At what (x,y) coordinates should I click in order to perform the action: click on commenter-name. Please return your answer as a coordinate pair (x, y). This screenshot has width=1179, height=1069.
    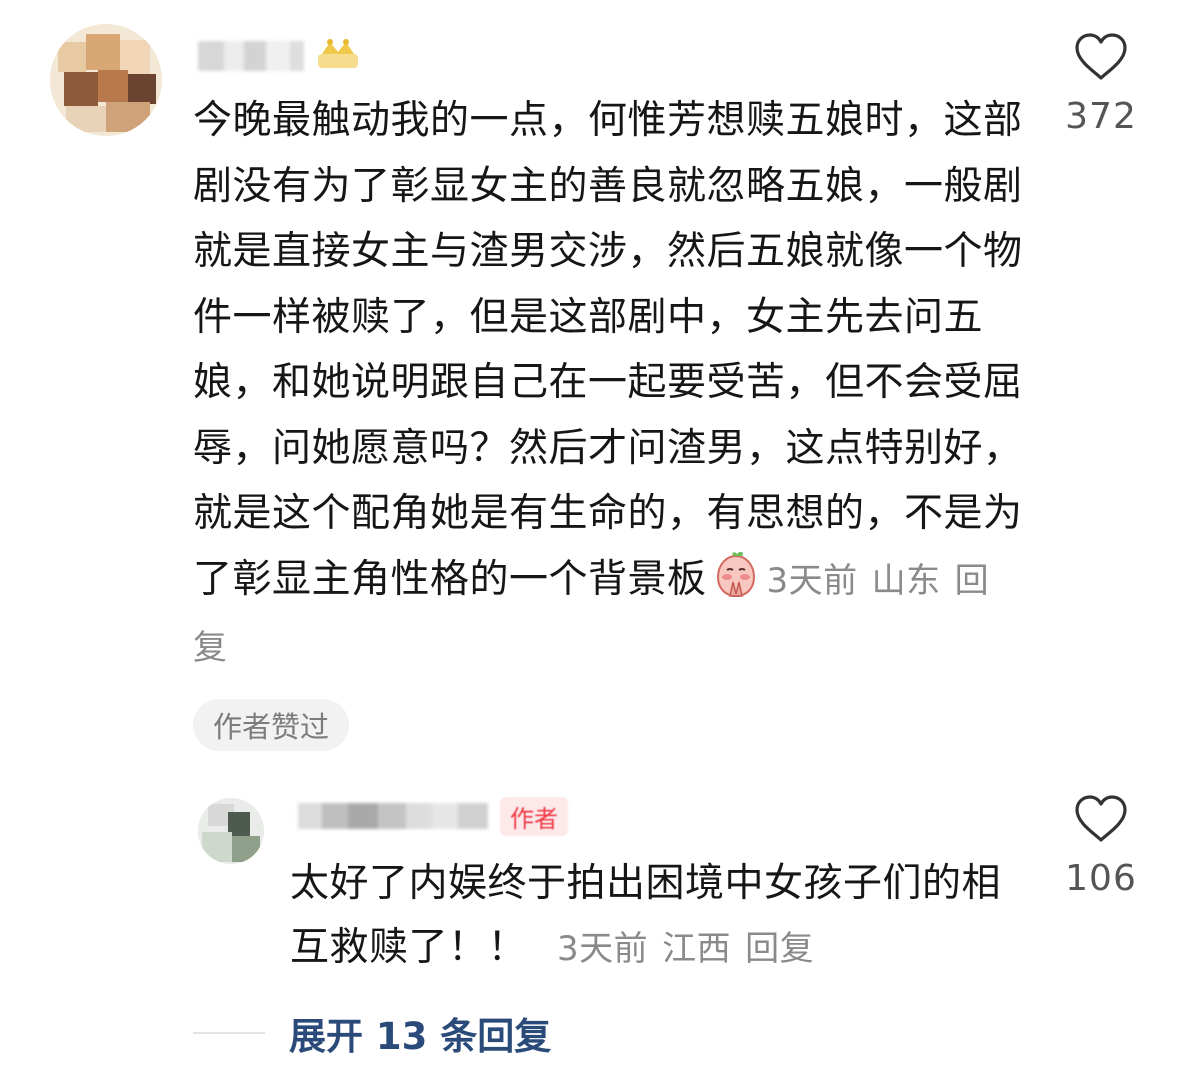
    Looking at the image, I should click on (280, 56).